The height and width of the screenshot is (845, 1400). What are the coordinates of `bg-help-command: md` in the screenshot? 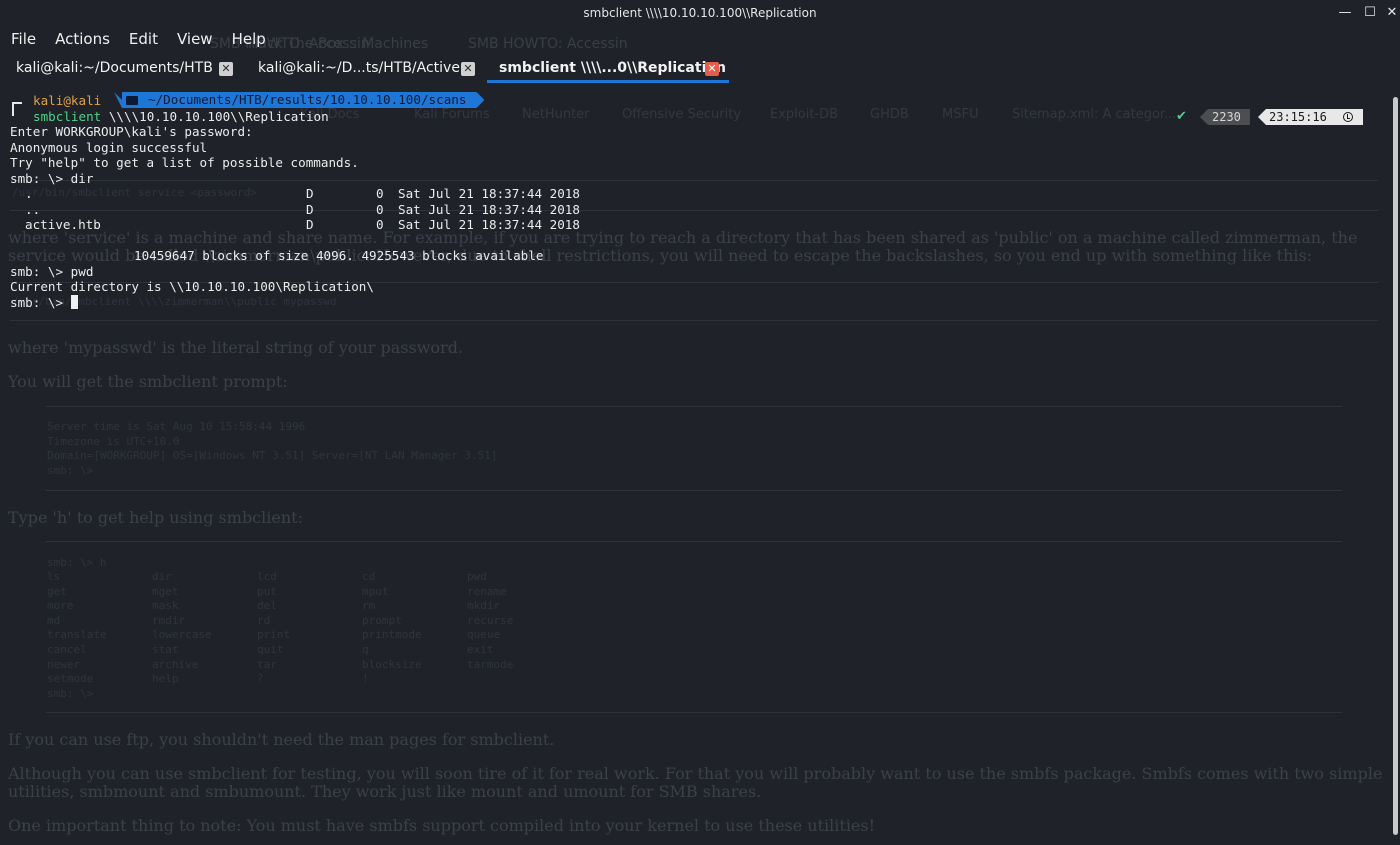 It's located at (54, 620).